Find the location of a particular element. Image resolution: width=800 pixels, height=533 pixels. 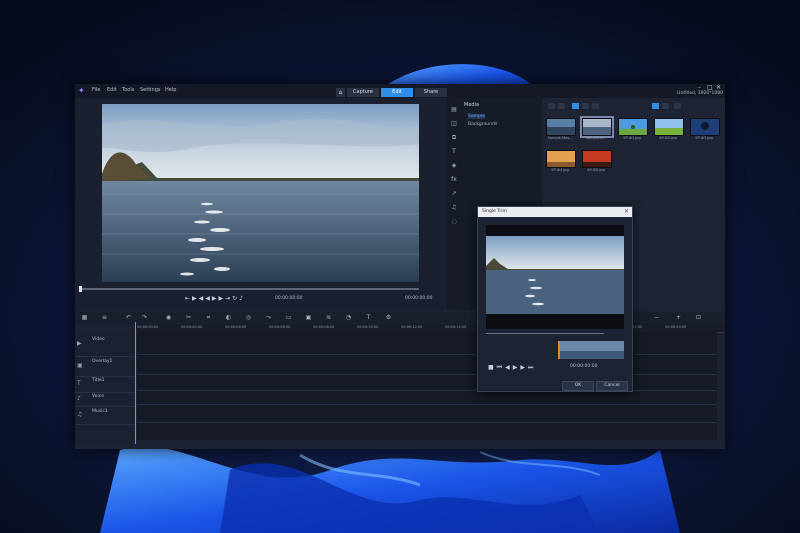

crop-icon: ⌗ is located at coordinates (208, 317).